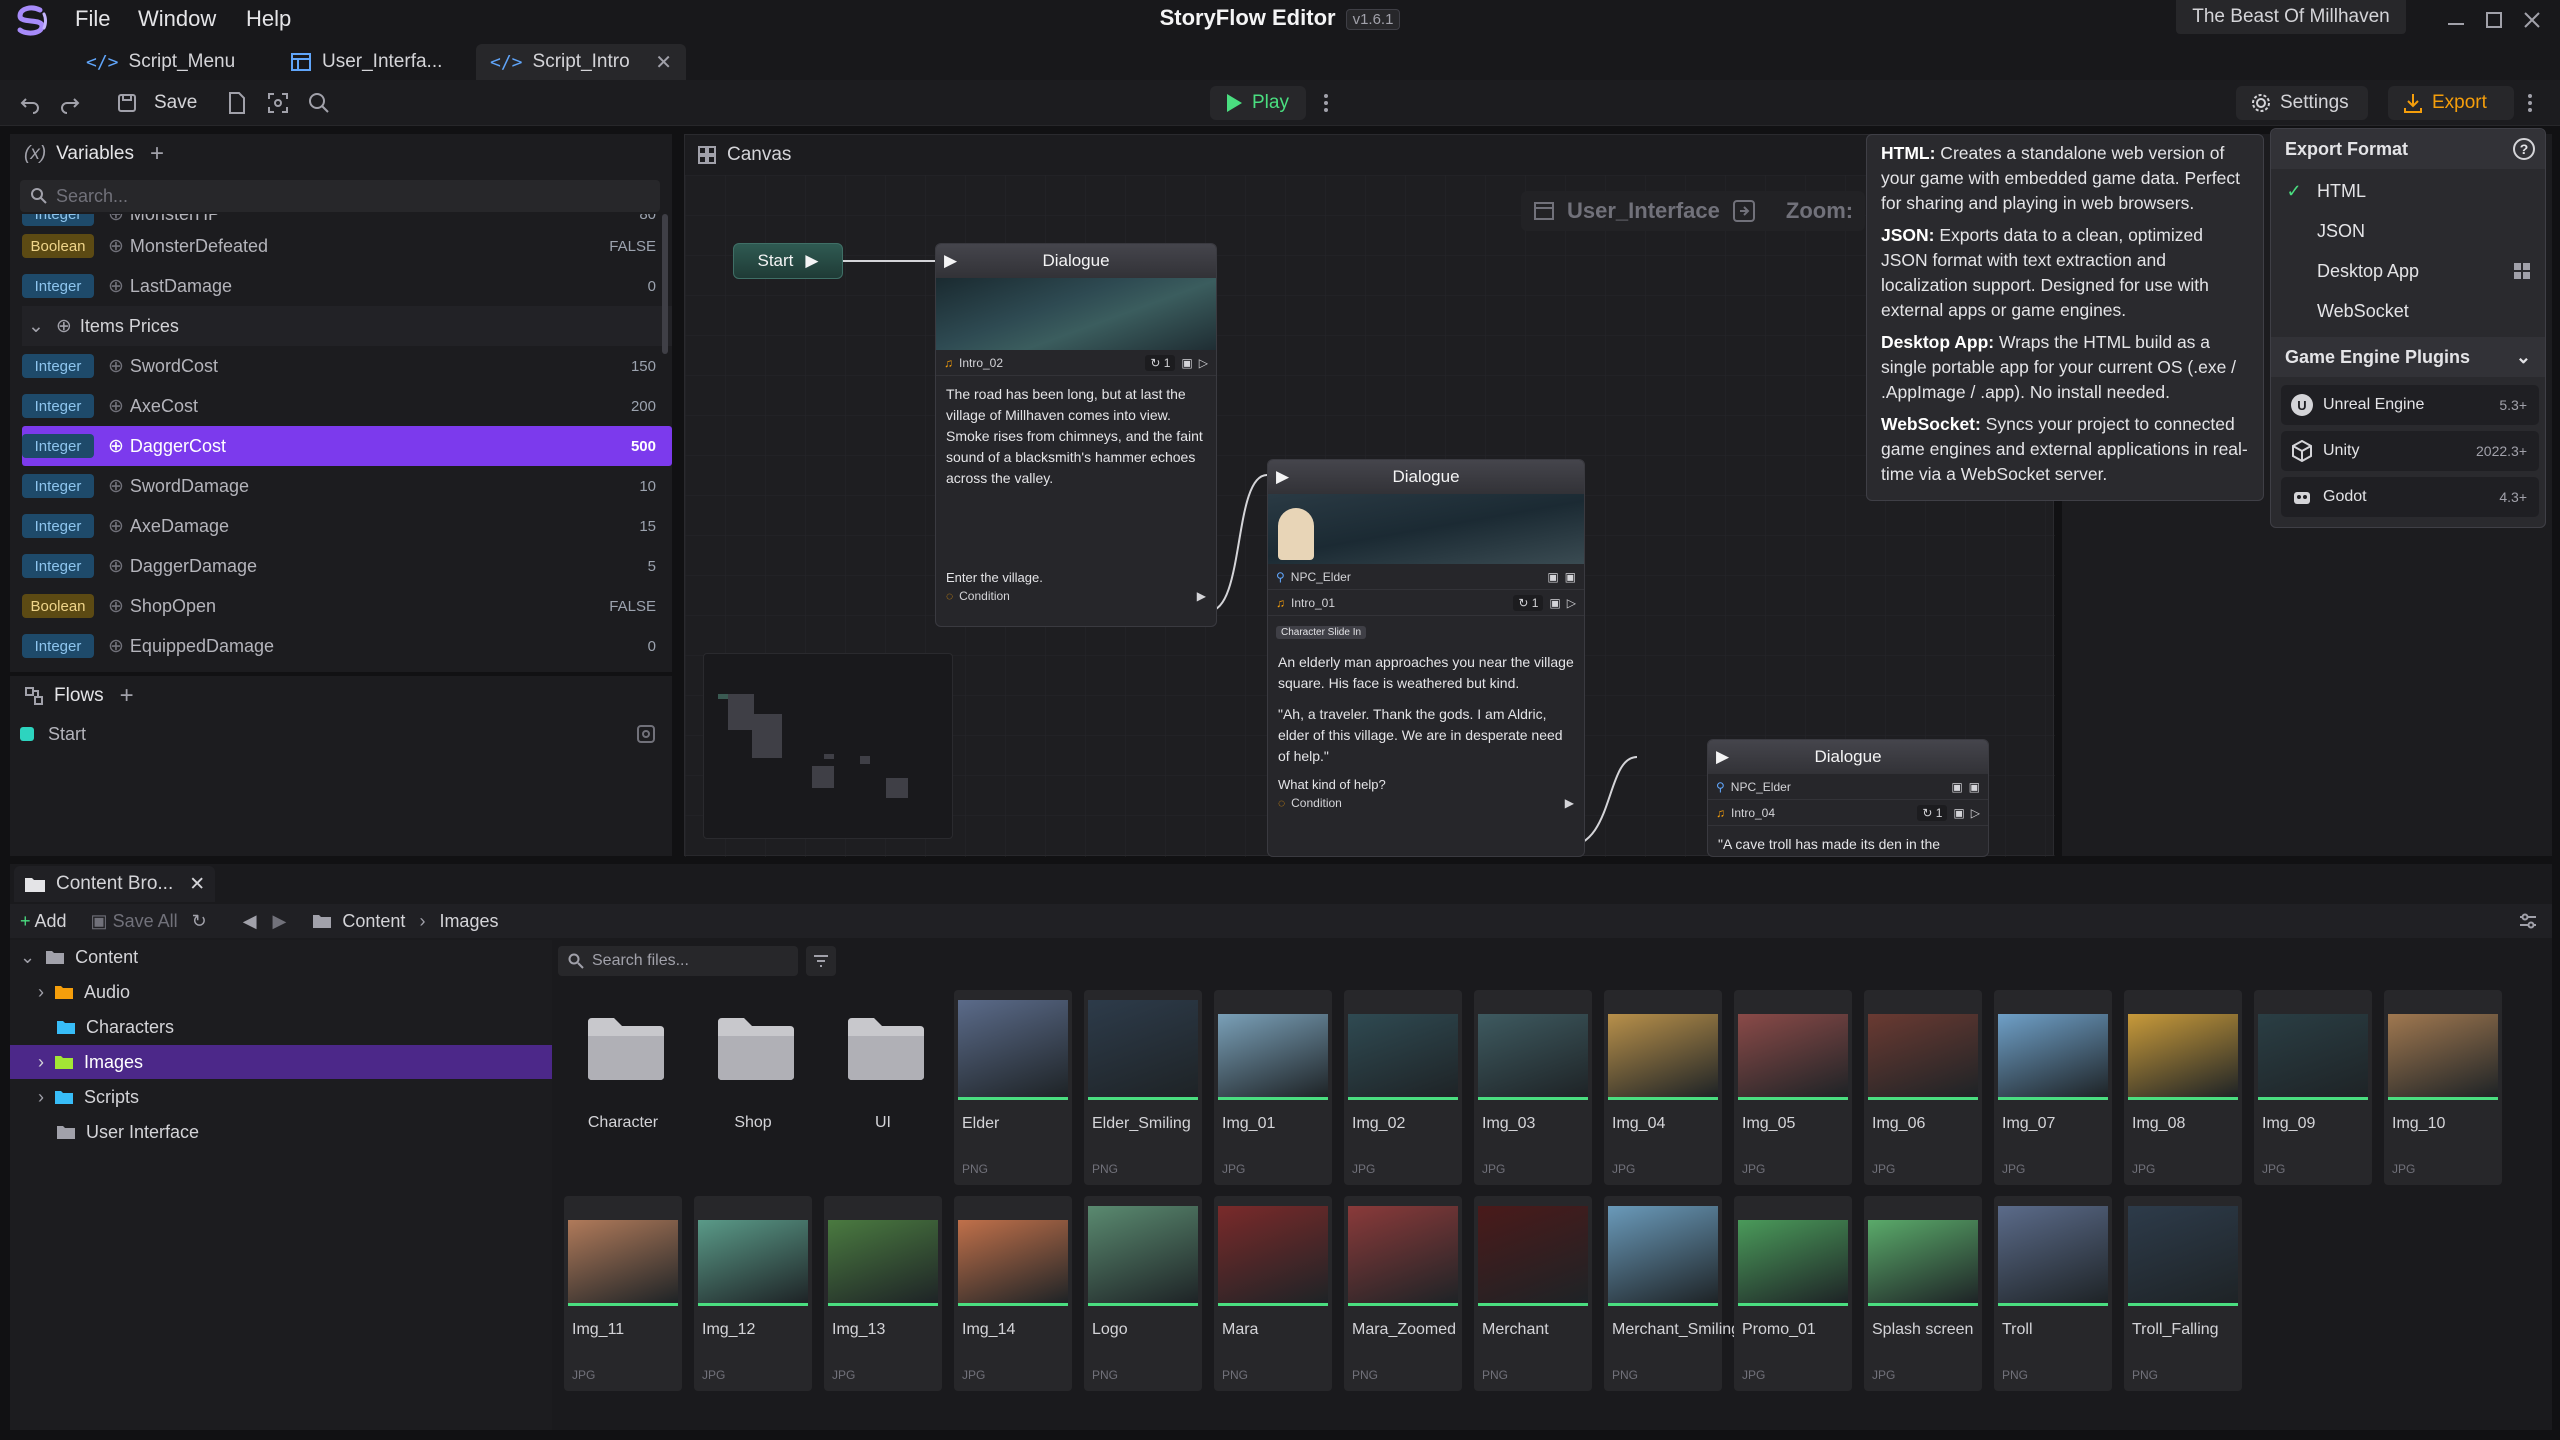 This screenshot has width=2560, height=1440. What do you see at coordinates (2451, 103) in the screenshot?
I see `export-button: Export` at bounding box center [2451, 103].